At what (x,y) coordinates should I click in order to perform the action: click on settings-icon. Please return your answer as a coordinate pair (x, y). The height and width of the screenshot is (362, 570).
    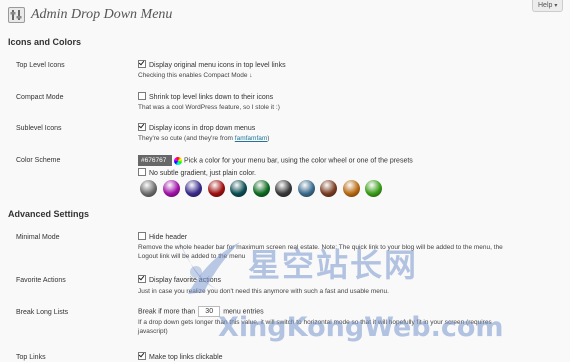
    Looking at the image, I should click on (16, 15).